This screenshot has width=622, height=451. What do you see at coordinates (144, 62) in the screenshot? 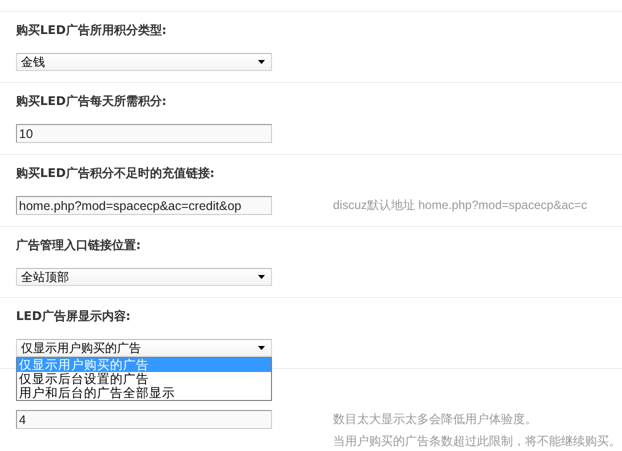
I see `dropdown: 金钱` at bounding box center [144, 62].